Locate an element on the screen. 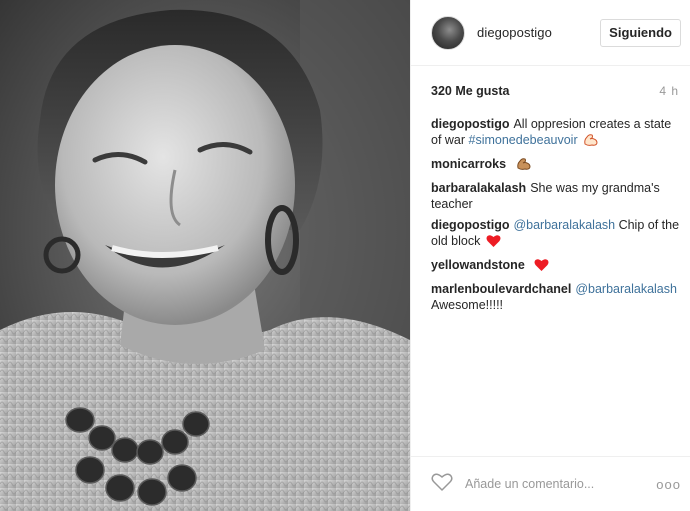 The width and height of the screenshot is (690, 511). following-button: Siguiendo is located at coordinates (640, 32).